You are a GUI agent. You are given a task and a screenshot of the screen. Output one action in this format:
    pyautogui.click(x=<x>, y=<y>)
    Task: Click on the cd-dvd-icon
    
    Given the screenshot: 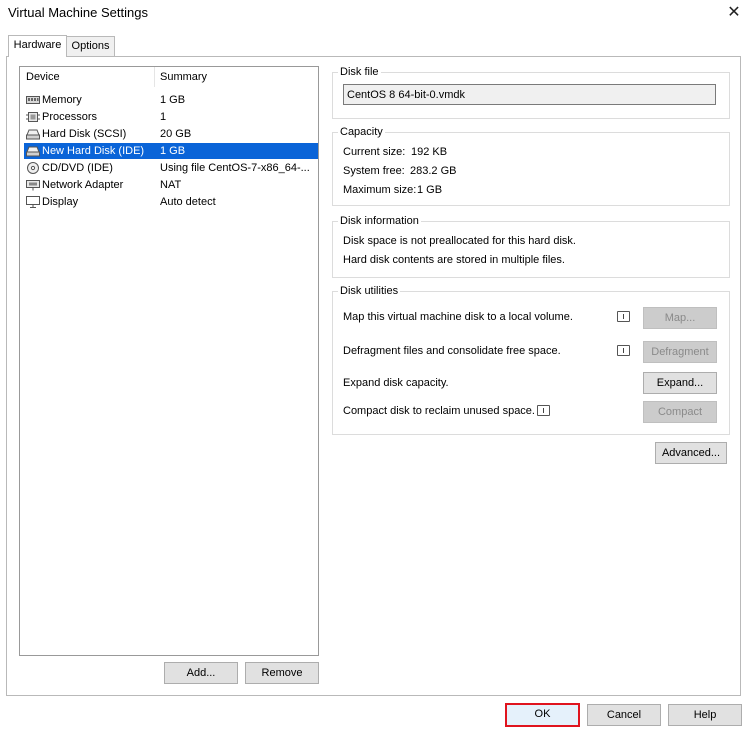 What is the action you would take?
    pyautogui.click(x=33, y=168)
    